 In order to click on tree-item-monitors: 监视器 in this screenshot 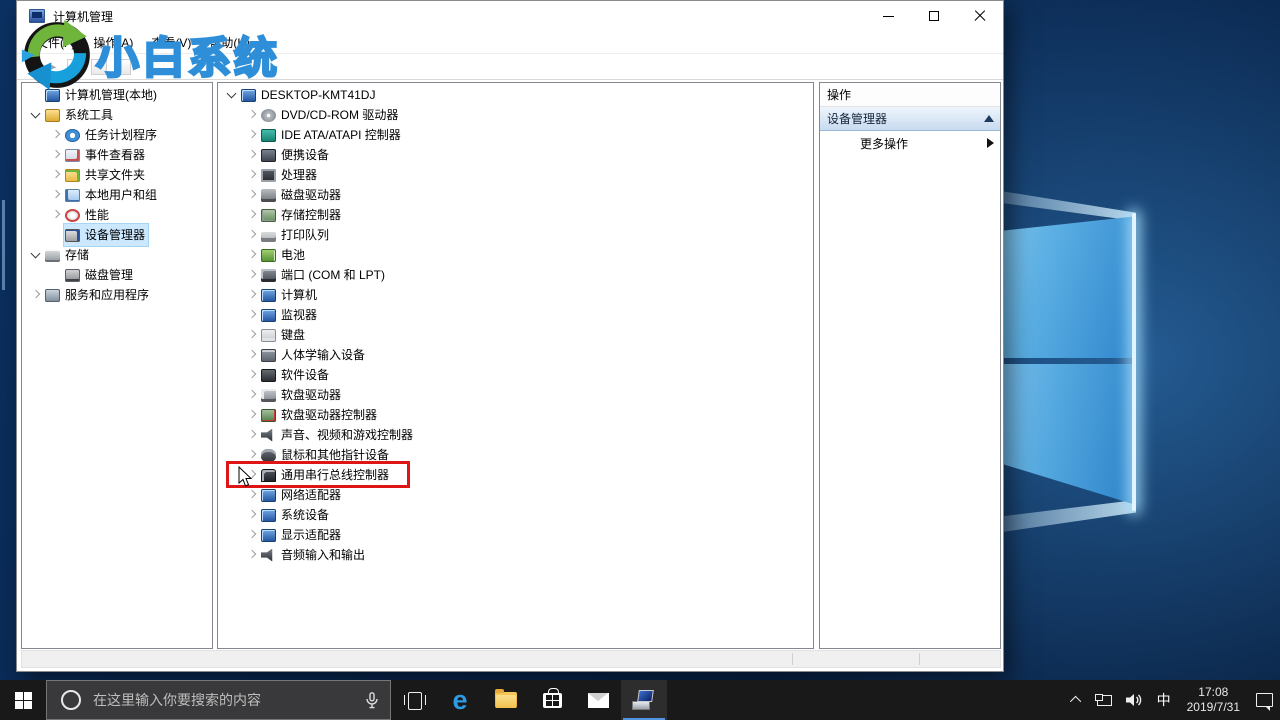, I will do `click(515, 315)`.